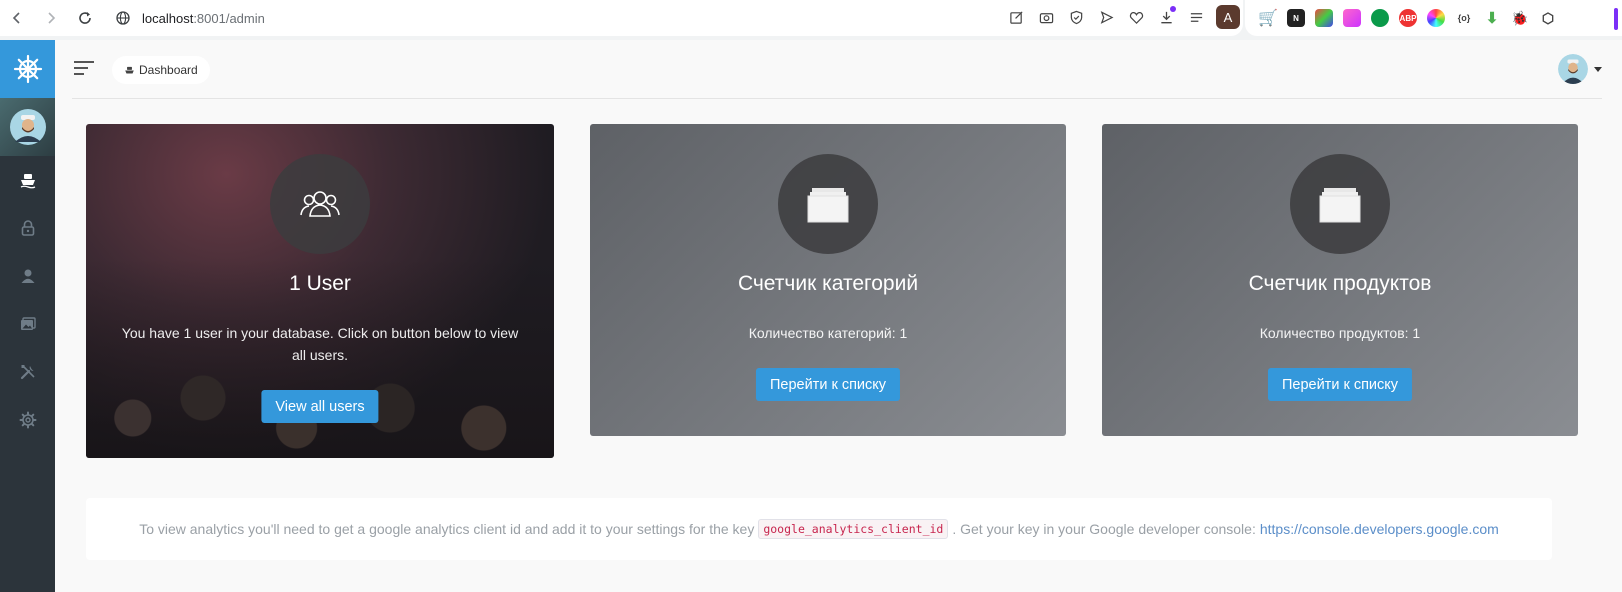 This screenshot has height=592, width=1622. I want to click on view-all-users-button: View all users, so click(320, 406).